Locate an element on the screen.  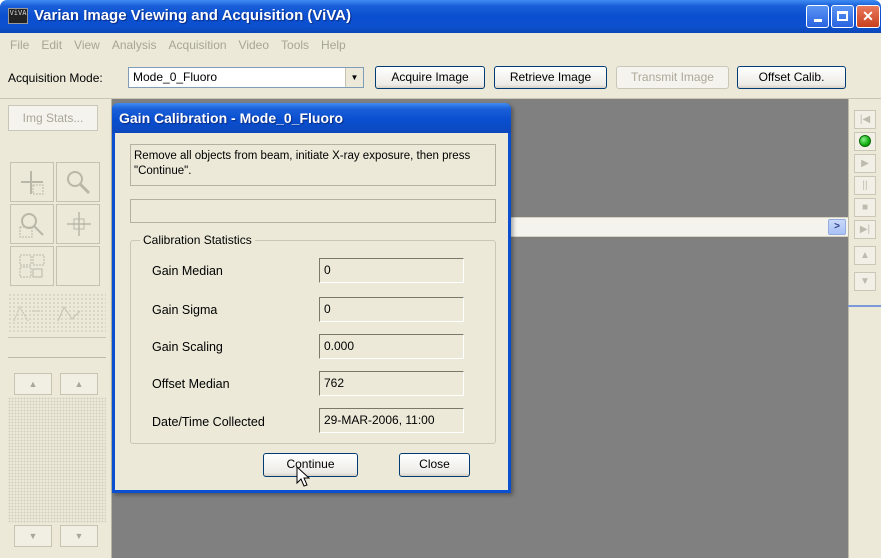
retrieve-image-button: Retrieve Image is located at coordinates (550, 77).